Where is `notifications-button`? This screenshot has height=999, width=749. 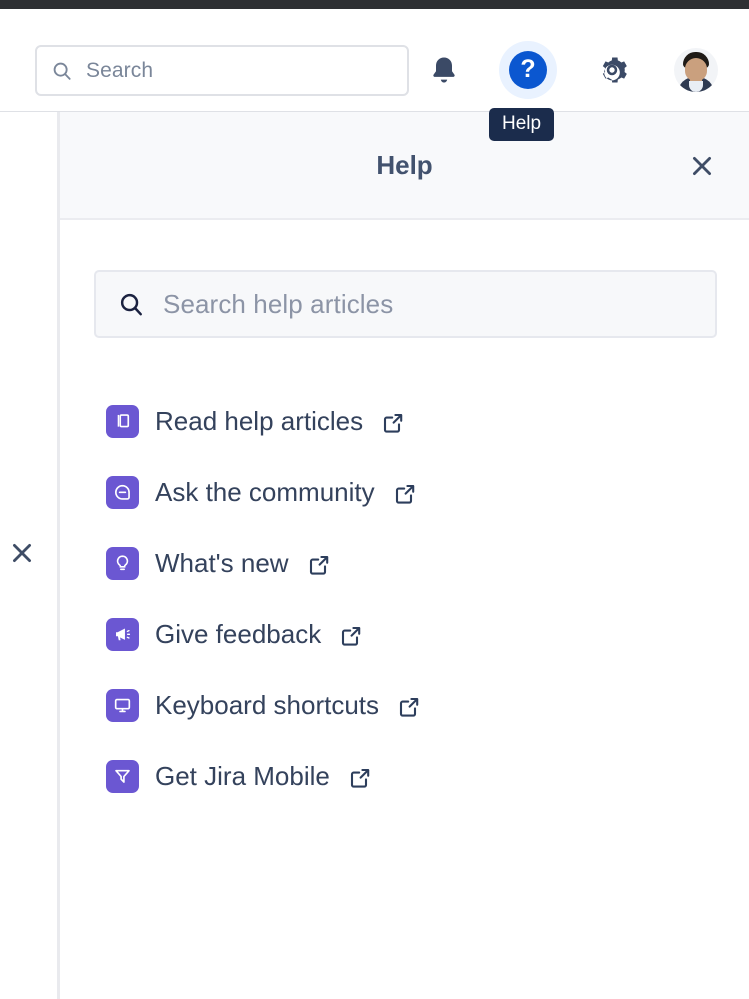
notifications-button is located at coordinates (444, 70).